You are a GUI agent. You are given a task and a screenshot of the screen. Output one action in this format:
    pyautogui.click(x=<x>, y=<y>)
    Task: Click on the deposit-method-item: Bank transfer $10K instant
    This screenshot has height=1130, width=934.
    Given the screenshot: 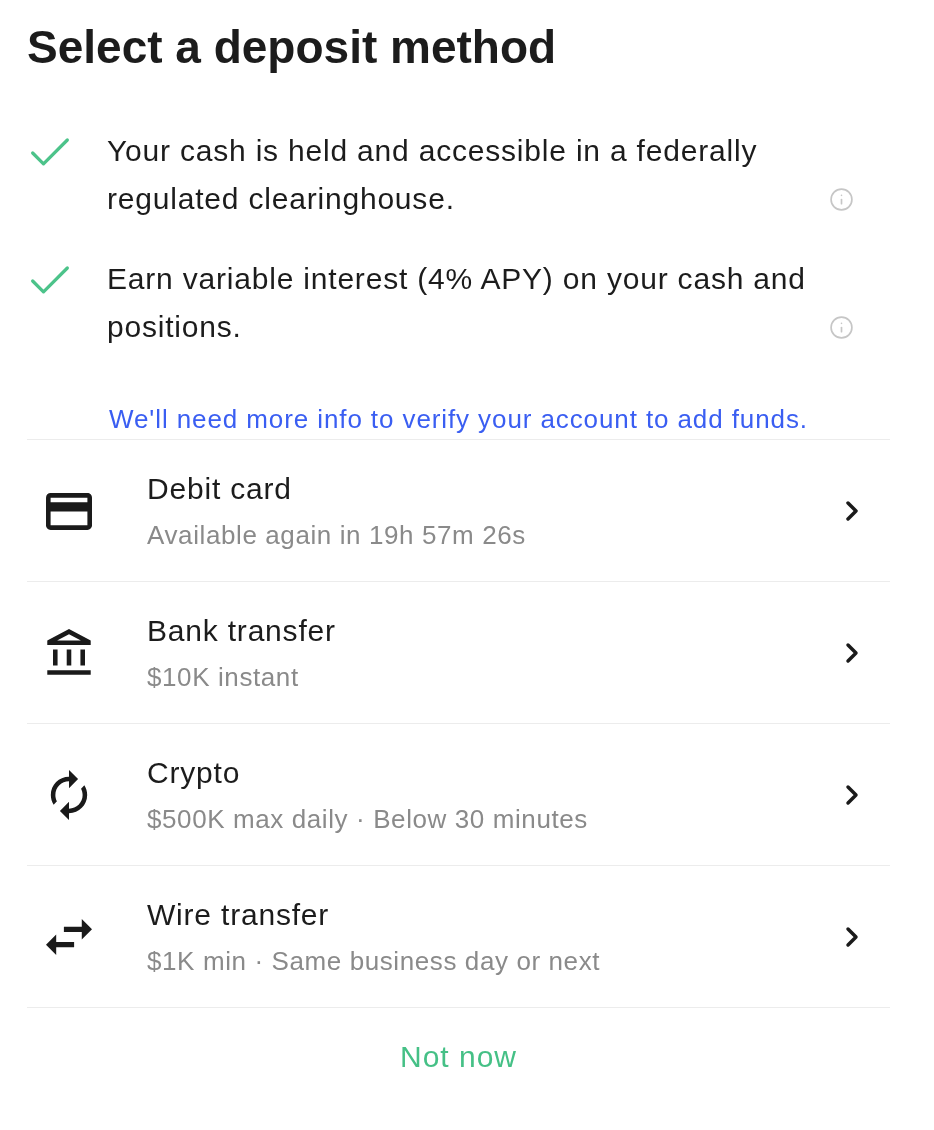 What is the action you would take?
    pyautogui.click(x=458, y=652)
    